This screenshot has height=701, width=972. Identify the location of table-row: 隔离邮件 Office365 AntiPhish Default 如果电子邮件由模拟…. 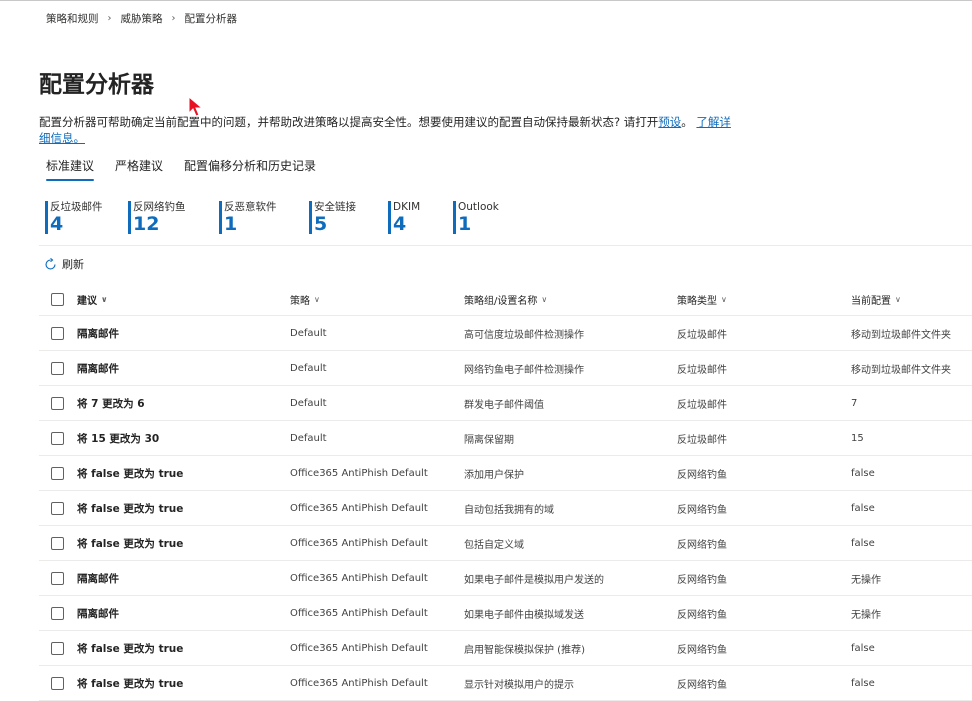
(505, 613).